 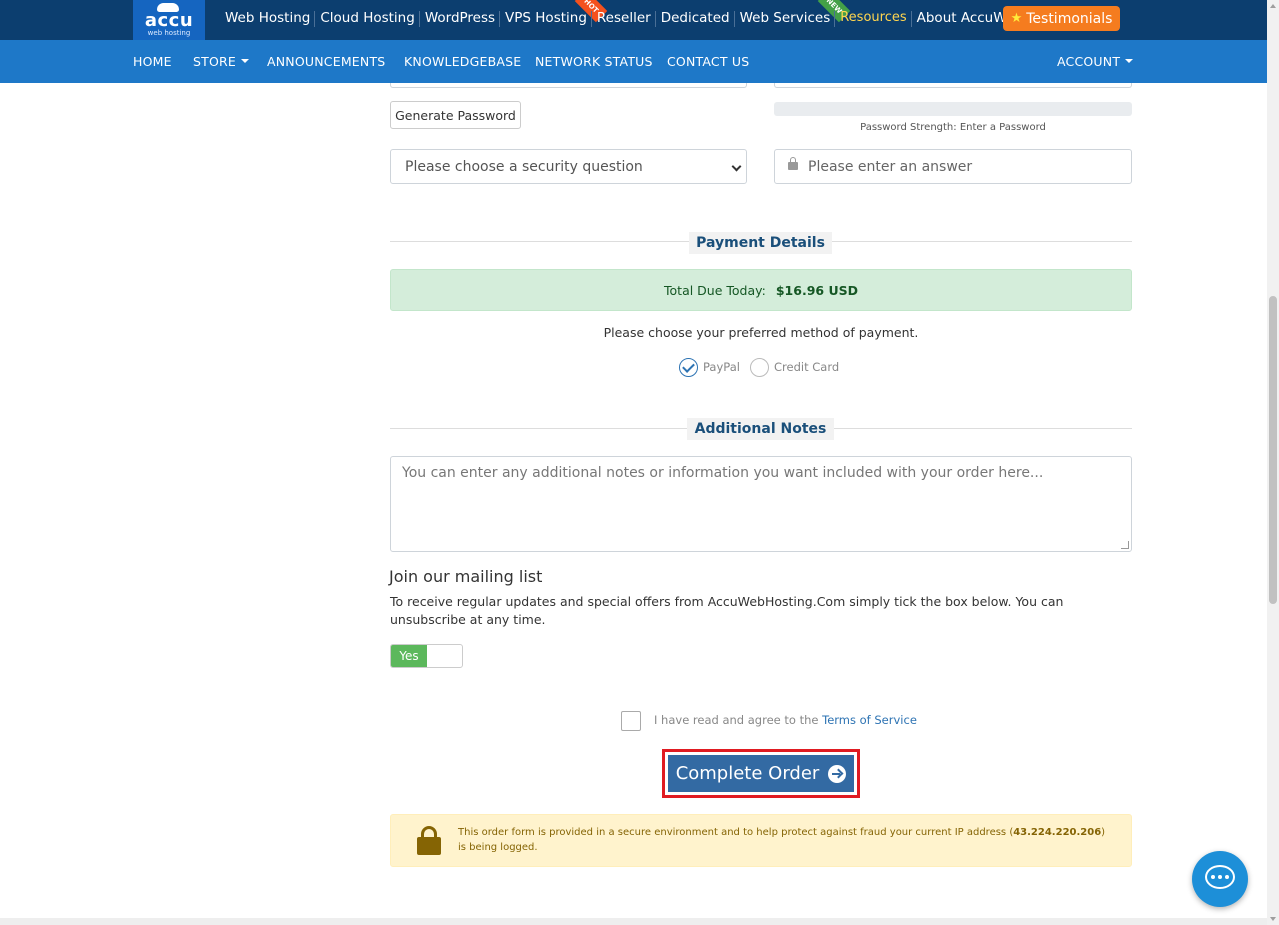 I want to click on scroll-down-icon, so click(x=1273, y=919).